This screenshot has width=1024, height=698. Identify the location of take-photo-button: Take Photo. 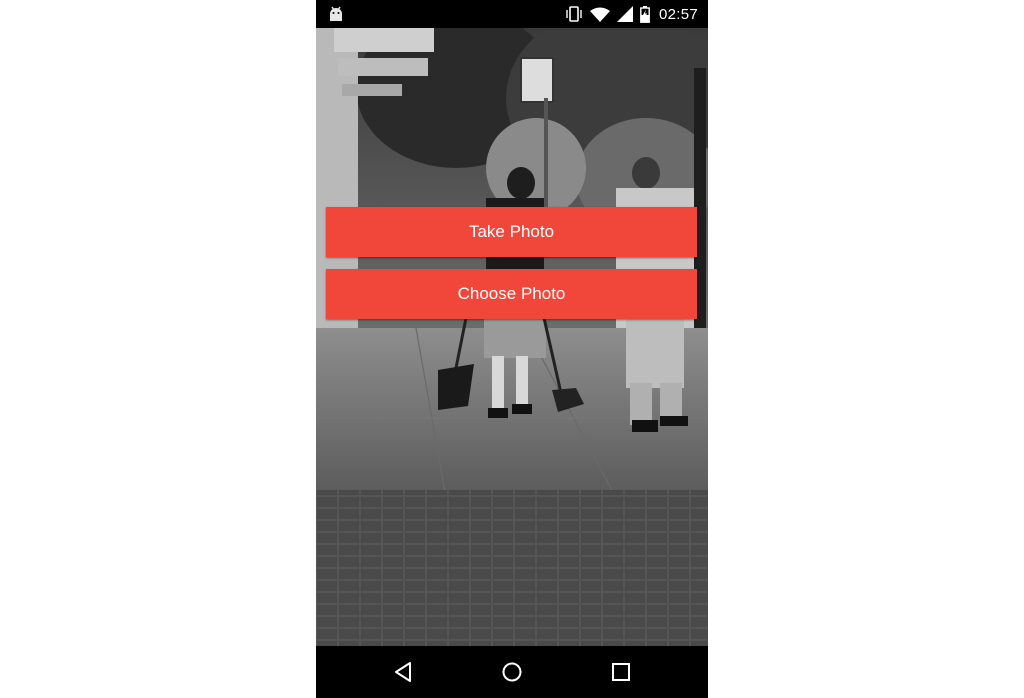
(511, 232).